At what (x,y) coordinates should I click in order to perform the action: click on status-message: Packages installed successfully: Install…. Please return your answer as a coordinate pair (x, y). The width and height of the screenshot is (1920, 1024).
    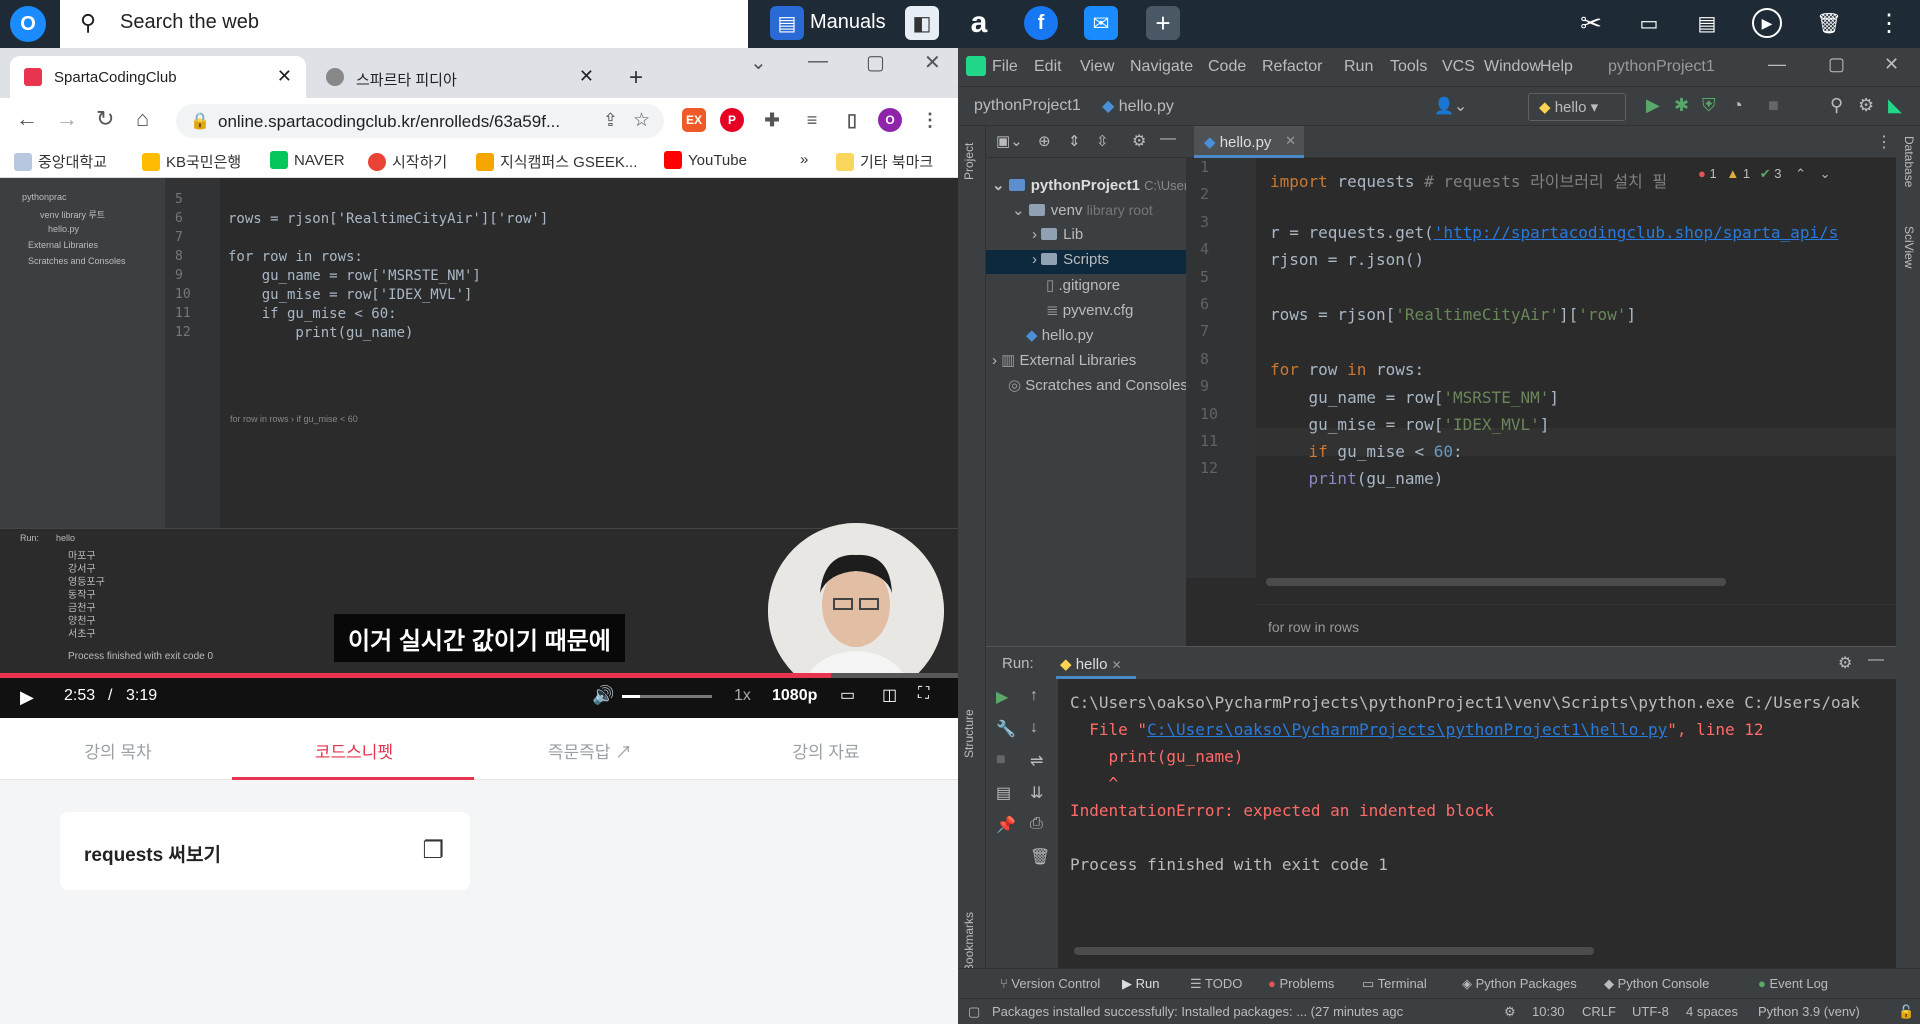
    Looking at the image, I should click on (1197, 1011).